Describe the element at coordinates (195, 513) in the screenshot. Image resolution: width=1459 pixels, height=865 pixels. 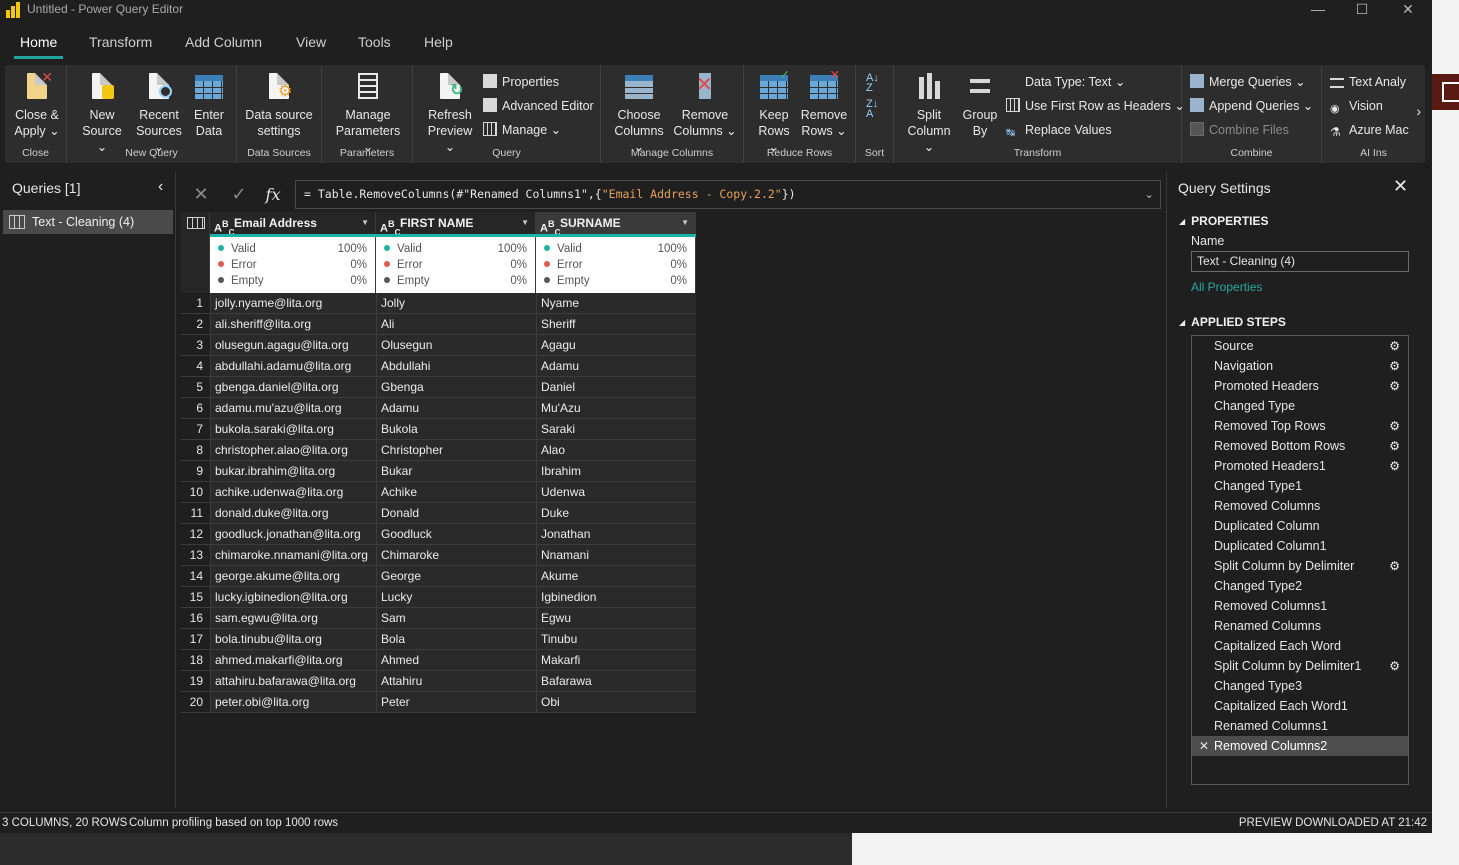
I see `row-number: 11` at that location.